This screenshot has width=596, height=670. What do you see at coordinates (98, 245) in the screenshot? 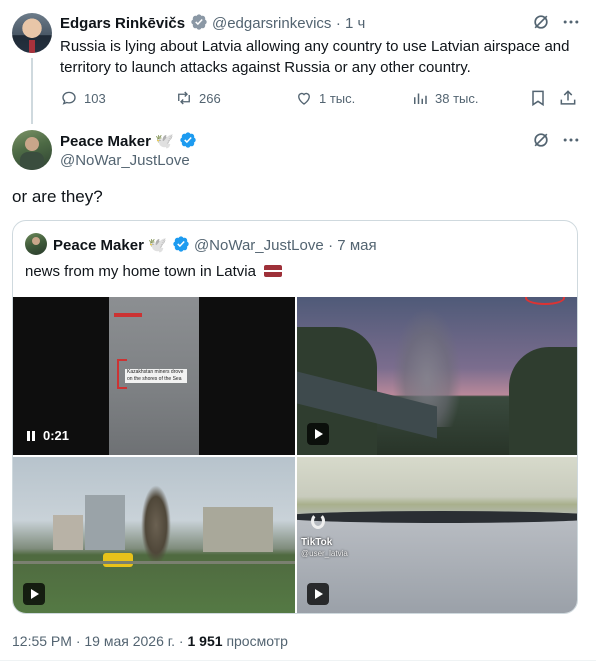
I see `quoted-author-name: Peace Maker` at bounding box center [98, 245].